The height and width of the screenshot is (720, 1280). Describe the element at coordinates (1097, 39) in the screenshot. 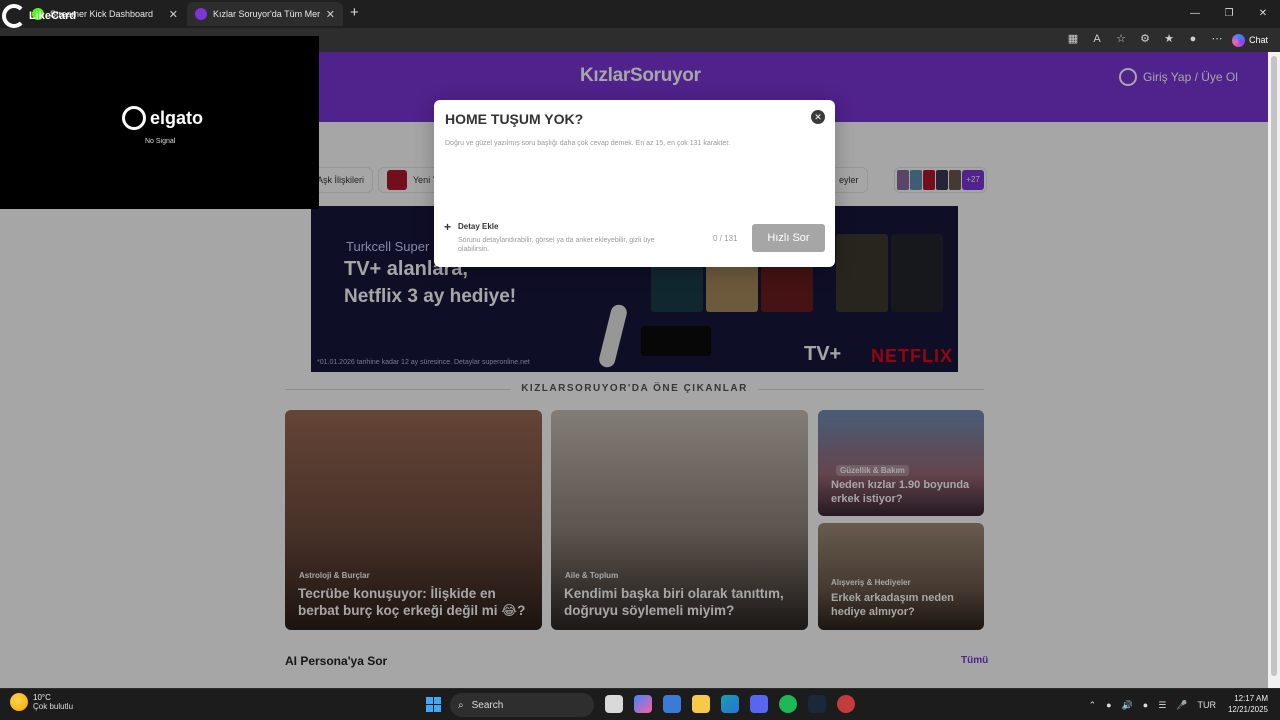

I see `read-aloud-icon: A` at that location.